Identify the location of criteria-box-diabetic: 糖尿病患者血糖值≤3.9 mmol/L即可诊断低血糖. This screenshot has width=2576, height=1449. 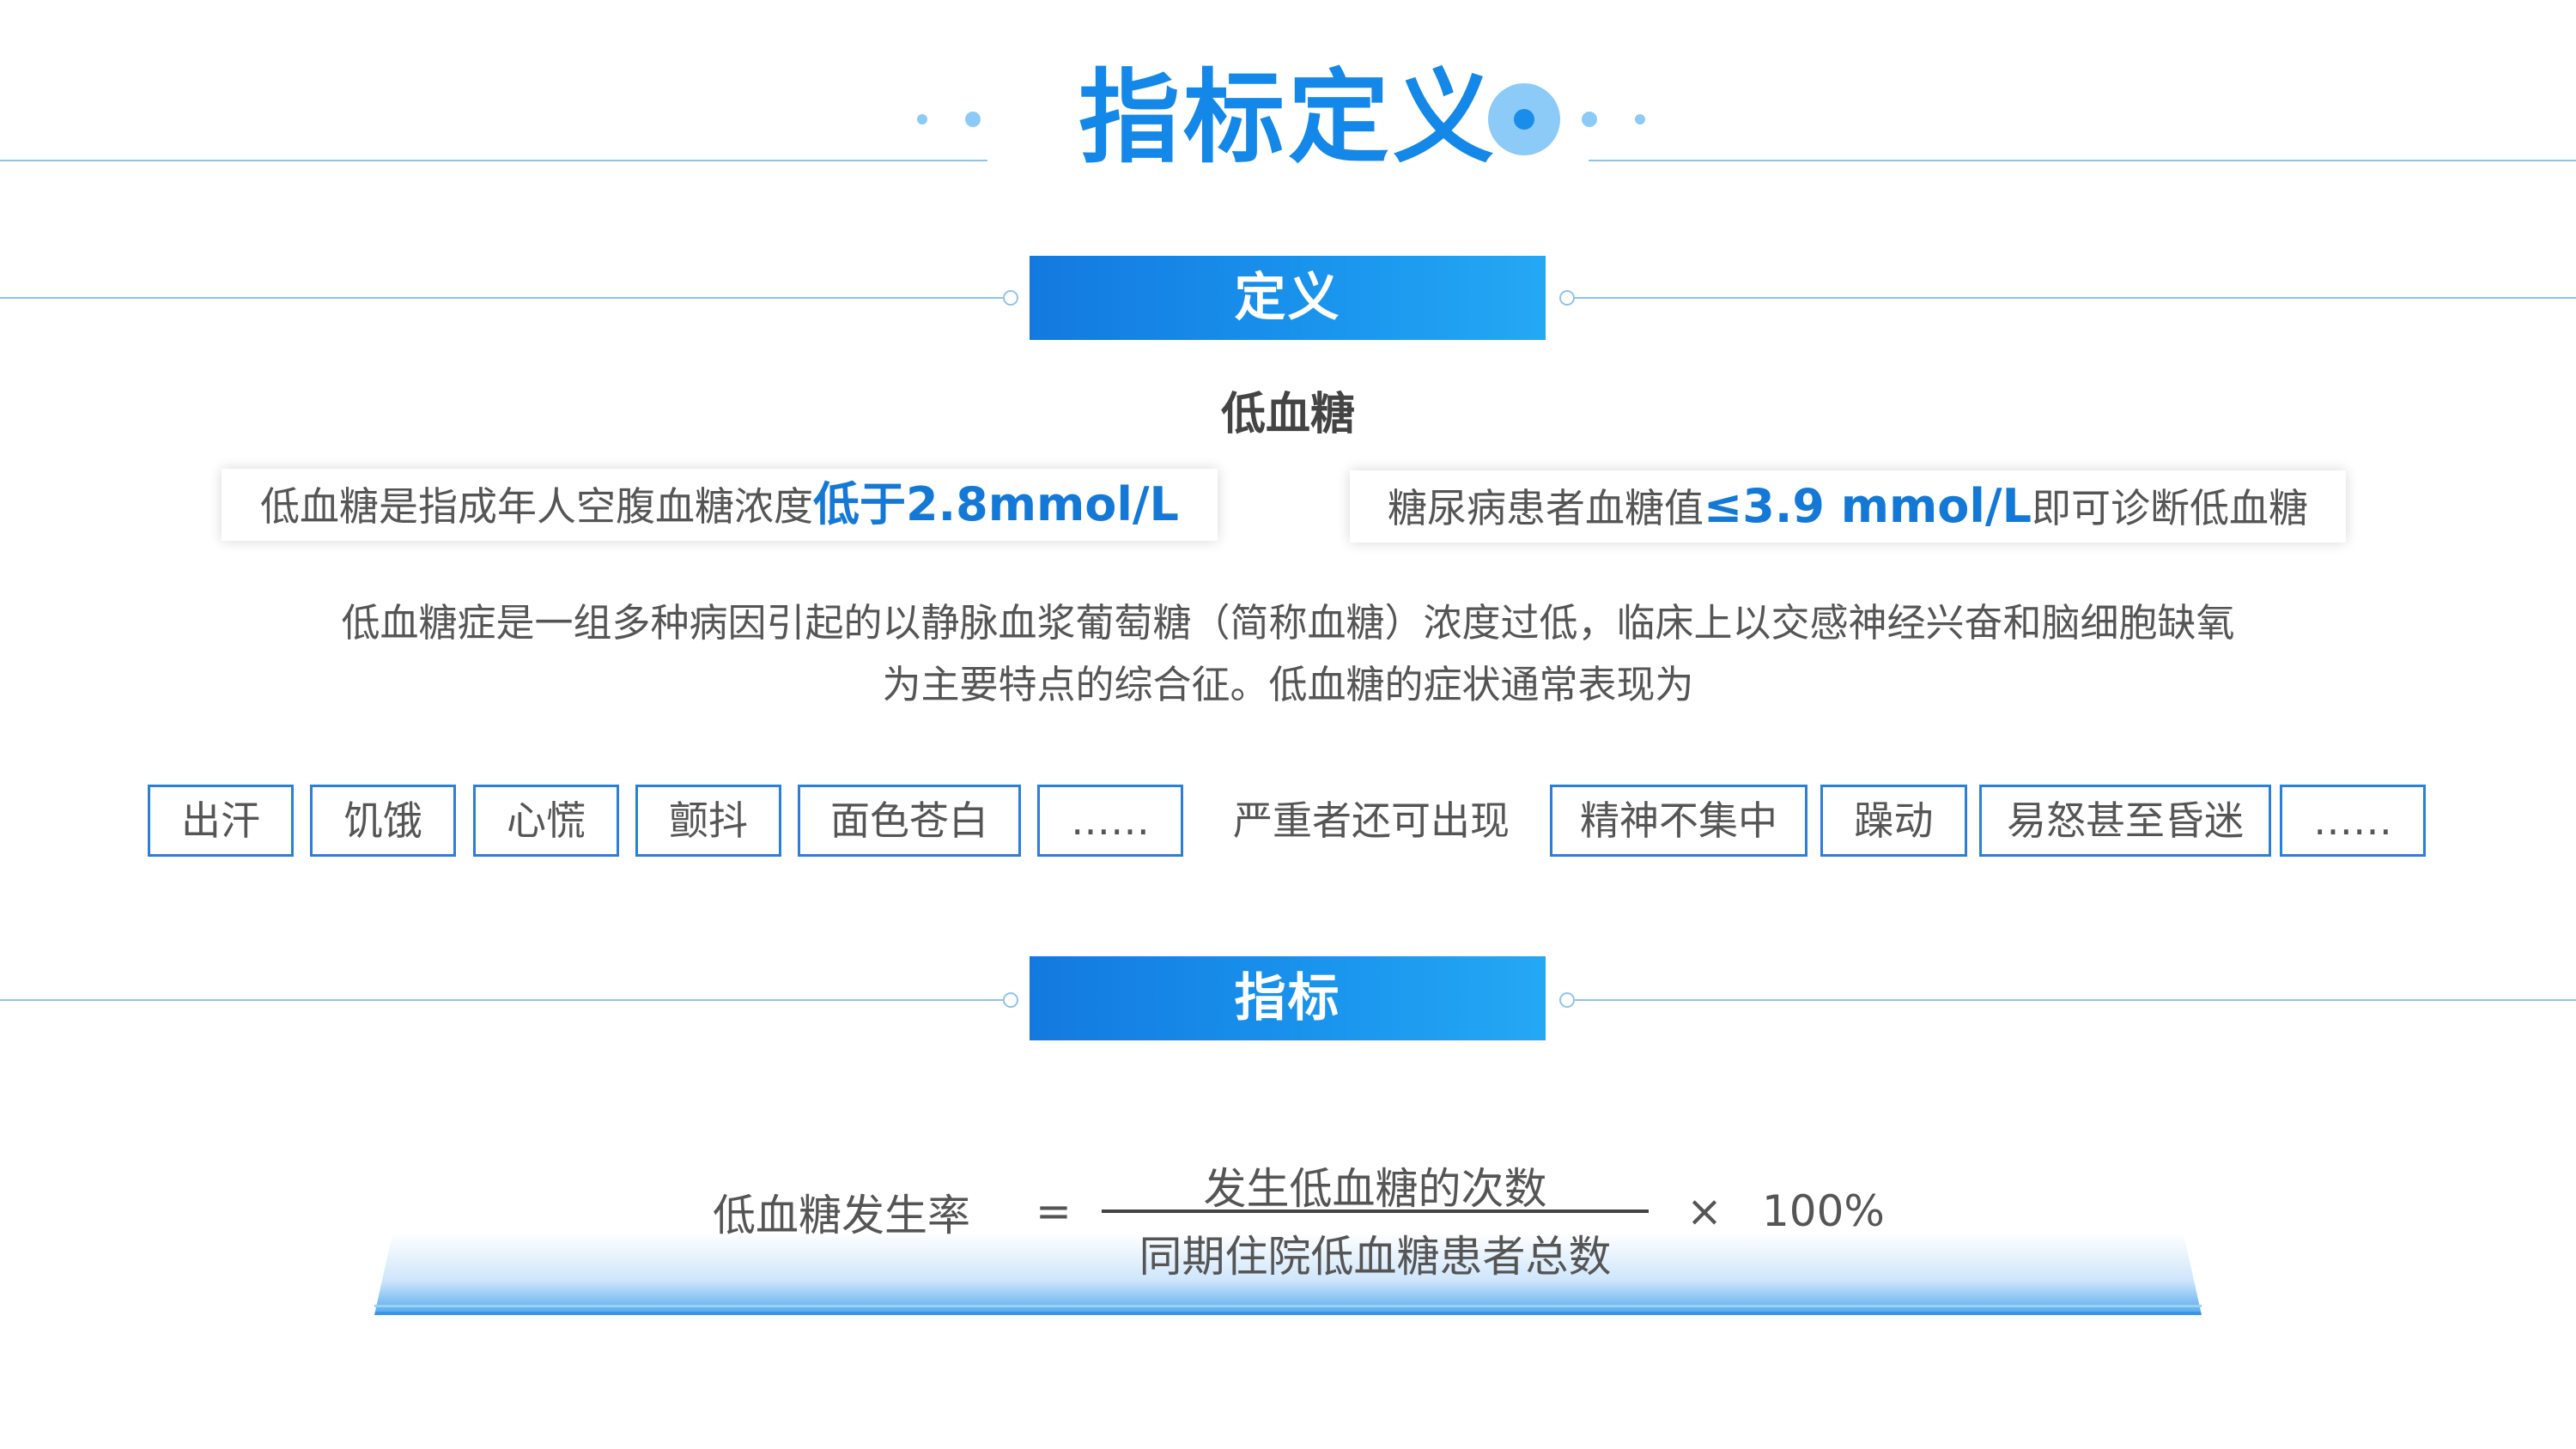
(1848, 506).